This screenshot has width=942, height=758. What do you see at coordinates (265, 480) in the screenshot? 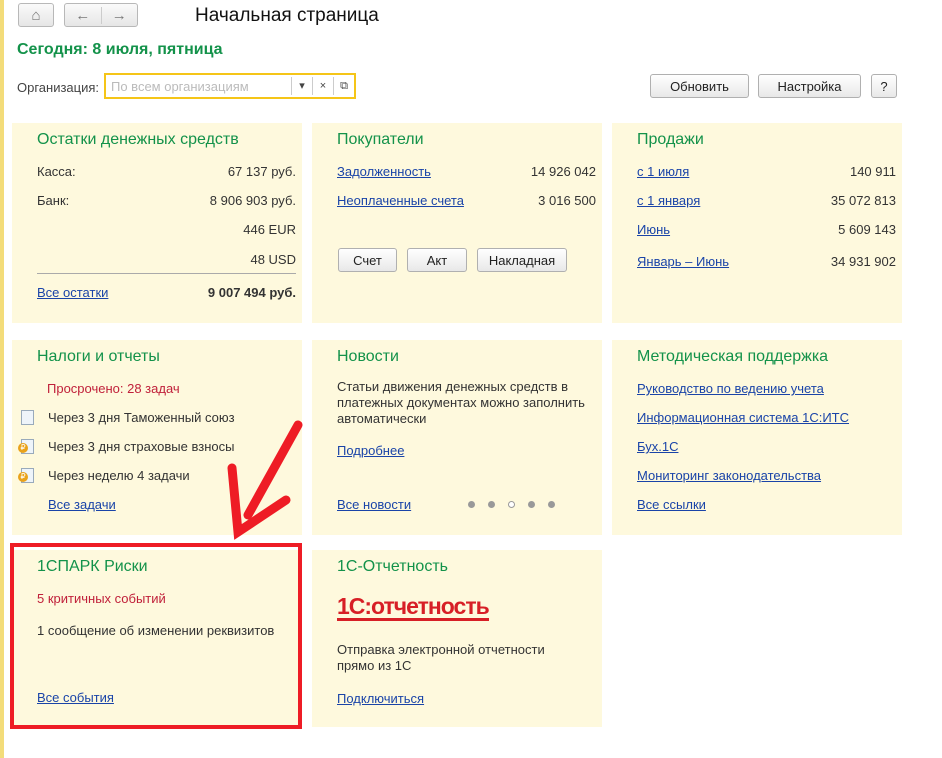
I see `red-arrow-icon` at bounding box center [265, 480].